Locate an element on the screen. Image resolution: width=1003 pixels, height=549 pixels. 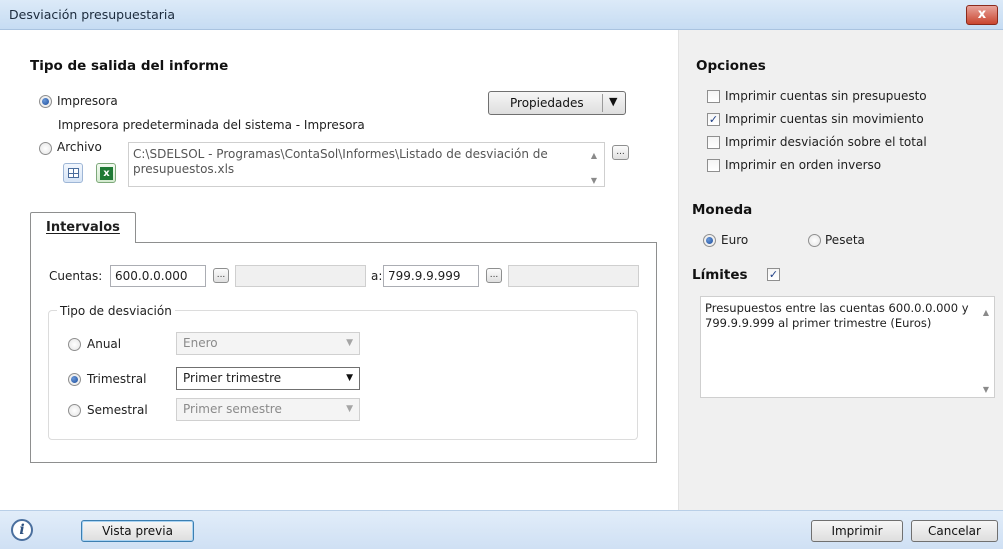
limits-checkbox: ✓ is located at coordinates (773, 274).